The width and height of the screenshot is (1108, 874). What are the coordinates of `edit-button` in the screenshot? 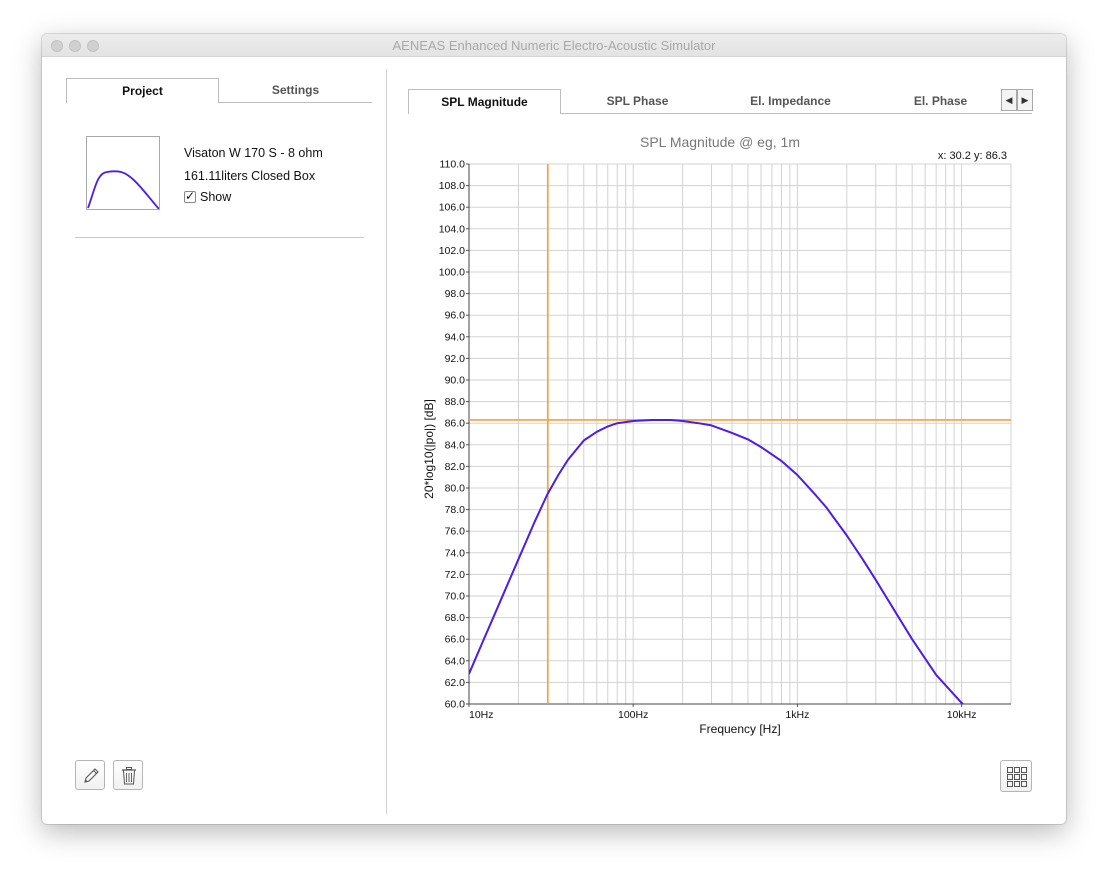 It's located at (90, 775).